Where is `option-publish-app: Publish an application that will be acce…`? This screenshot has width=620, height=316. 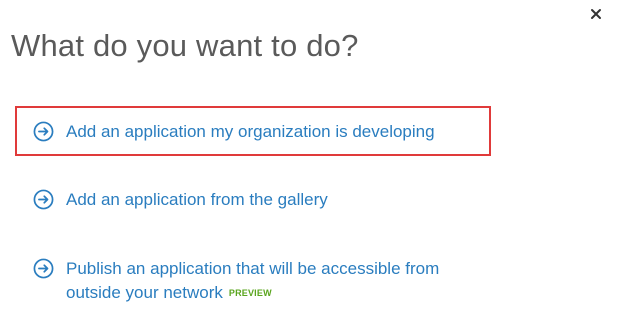 option-publish-app: Publish an application that will be acce… is located at coordinates (253, 281).